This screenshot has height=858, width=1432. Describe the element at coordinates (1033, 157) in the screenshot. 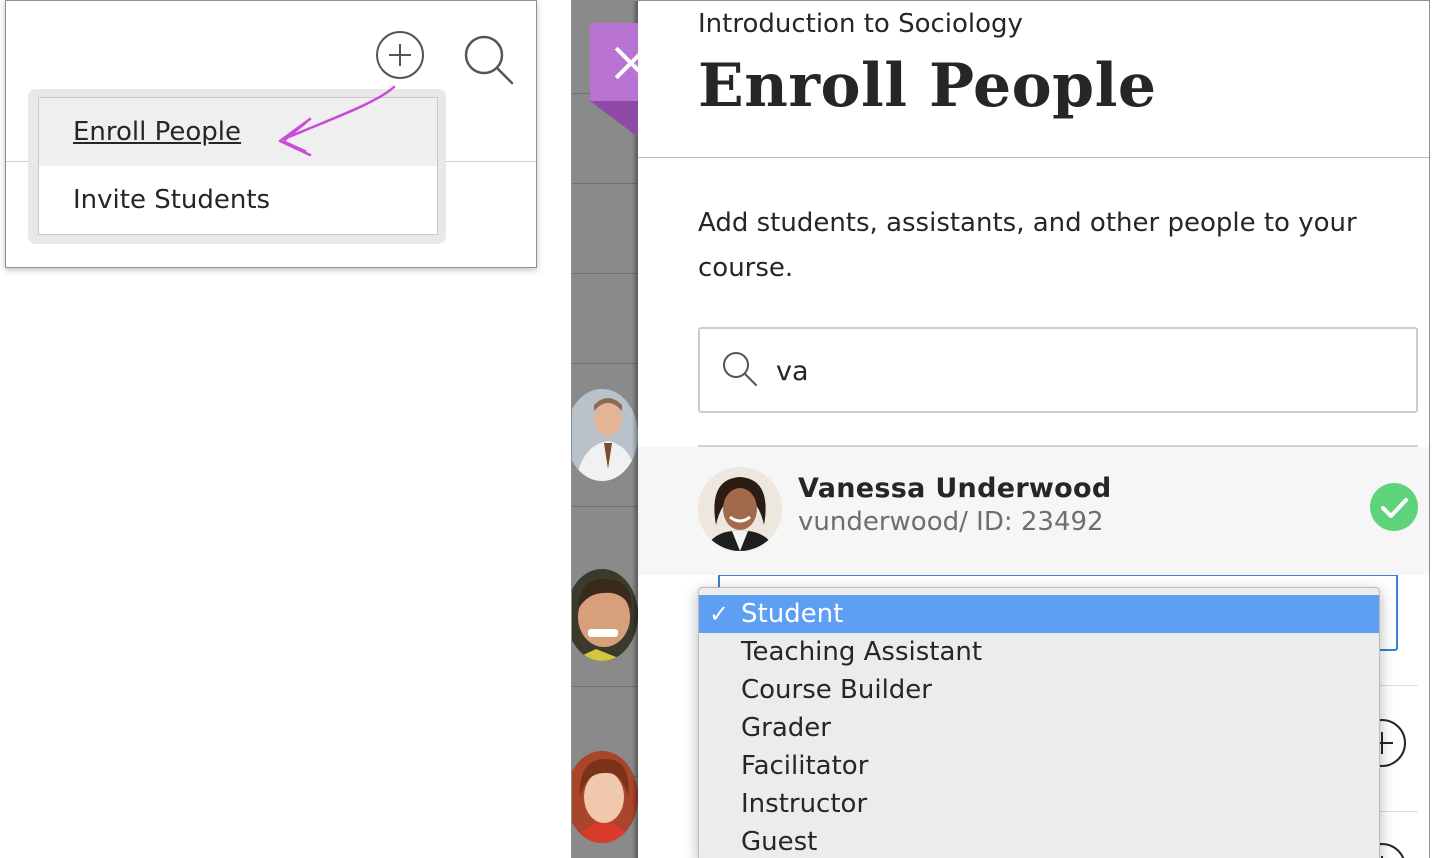

I see `divider` at that location.